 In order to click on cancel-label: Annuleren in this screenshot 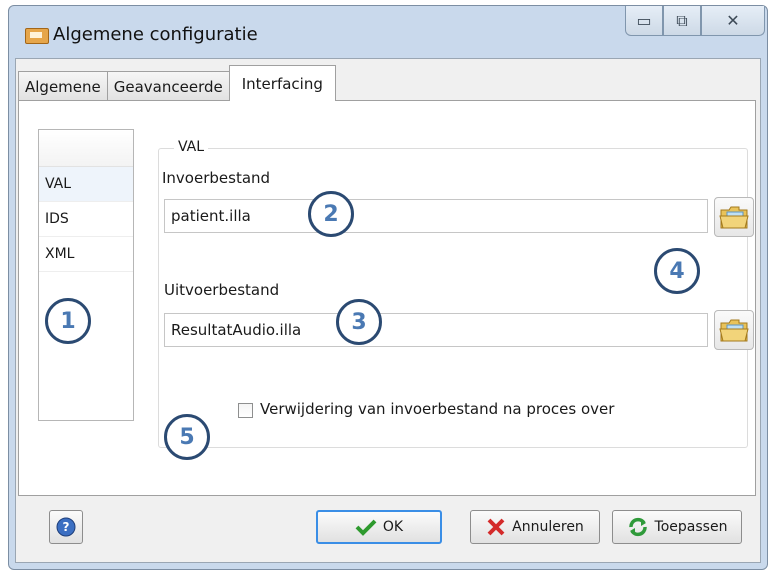, I will do `click(548, 527)`.